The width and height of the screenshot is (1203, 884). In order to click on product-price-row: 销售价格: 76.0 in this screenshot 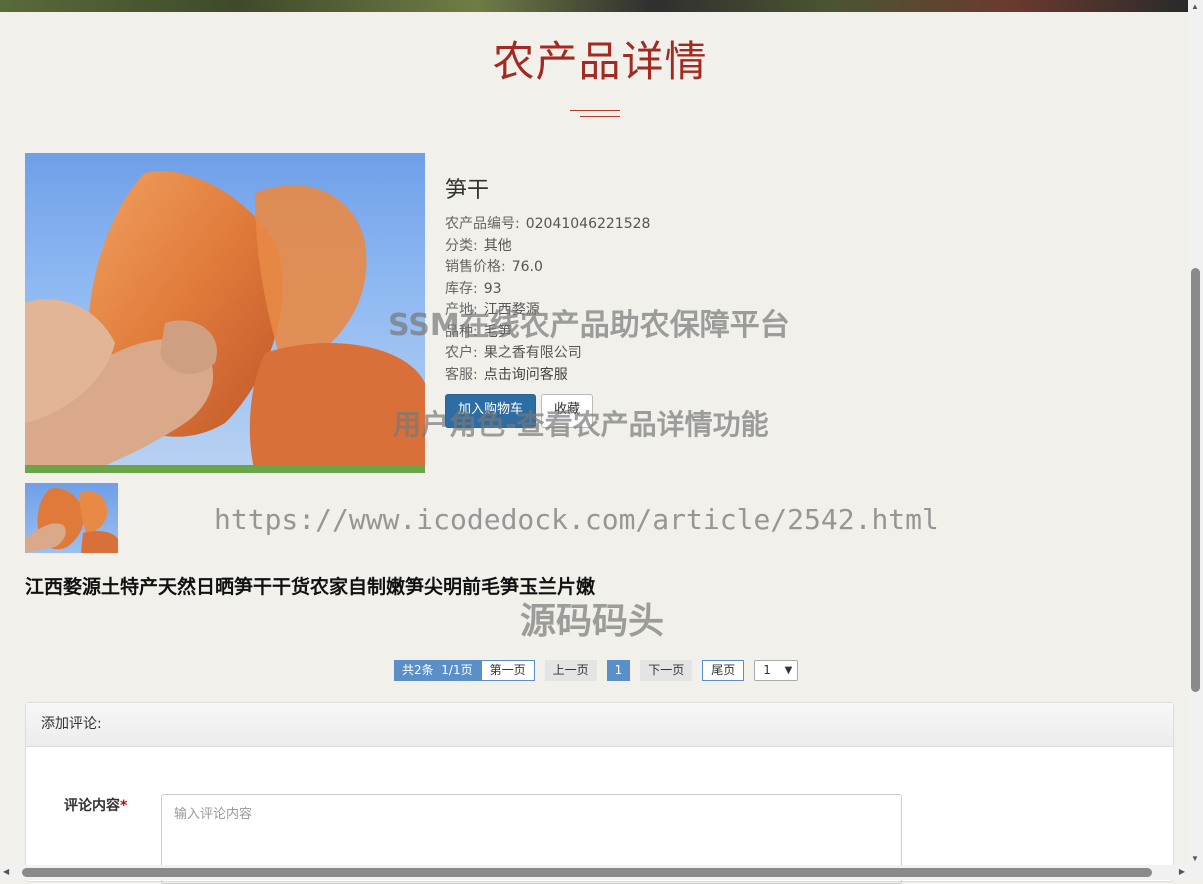, I will do `click(494, 267)`.